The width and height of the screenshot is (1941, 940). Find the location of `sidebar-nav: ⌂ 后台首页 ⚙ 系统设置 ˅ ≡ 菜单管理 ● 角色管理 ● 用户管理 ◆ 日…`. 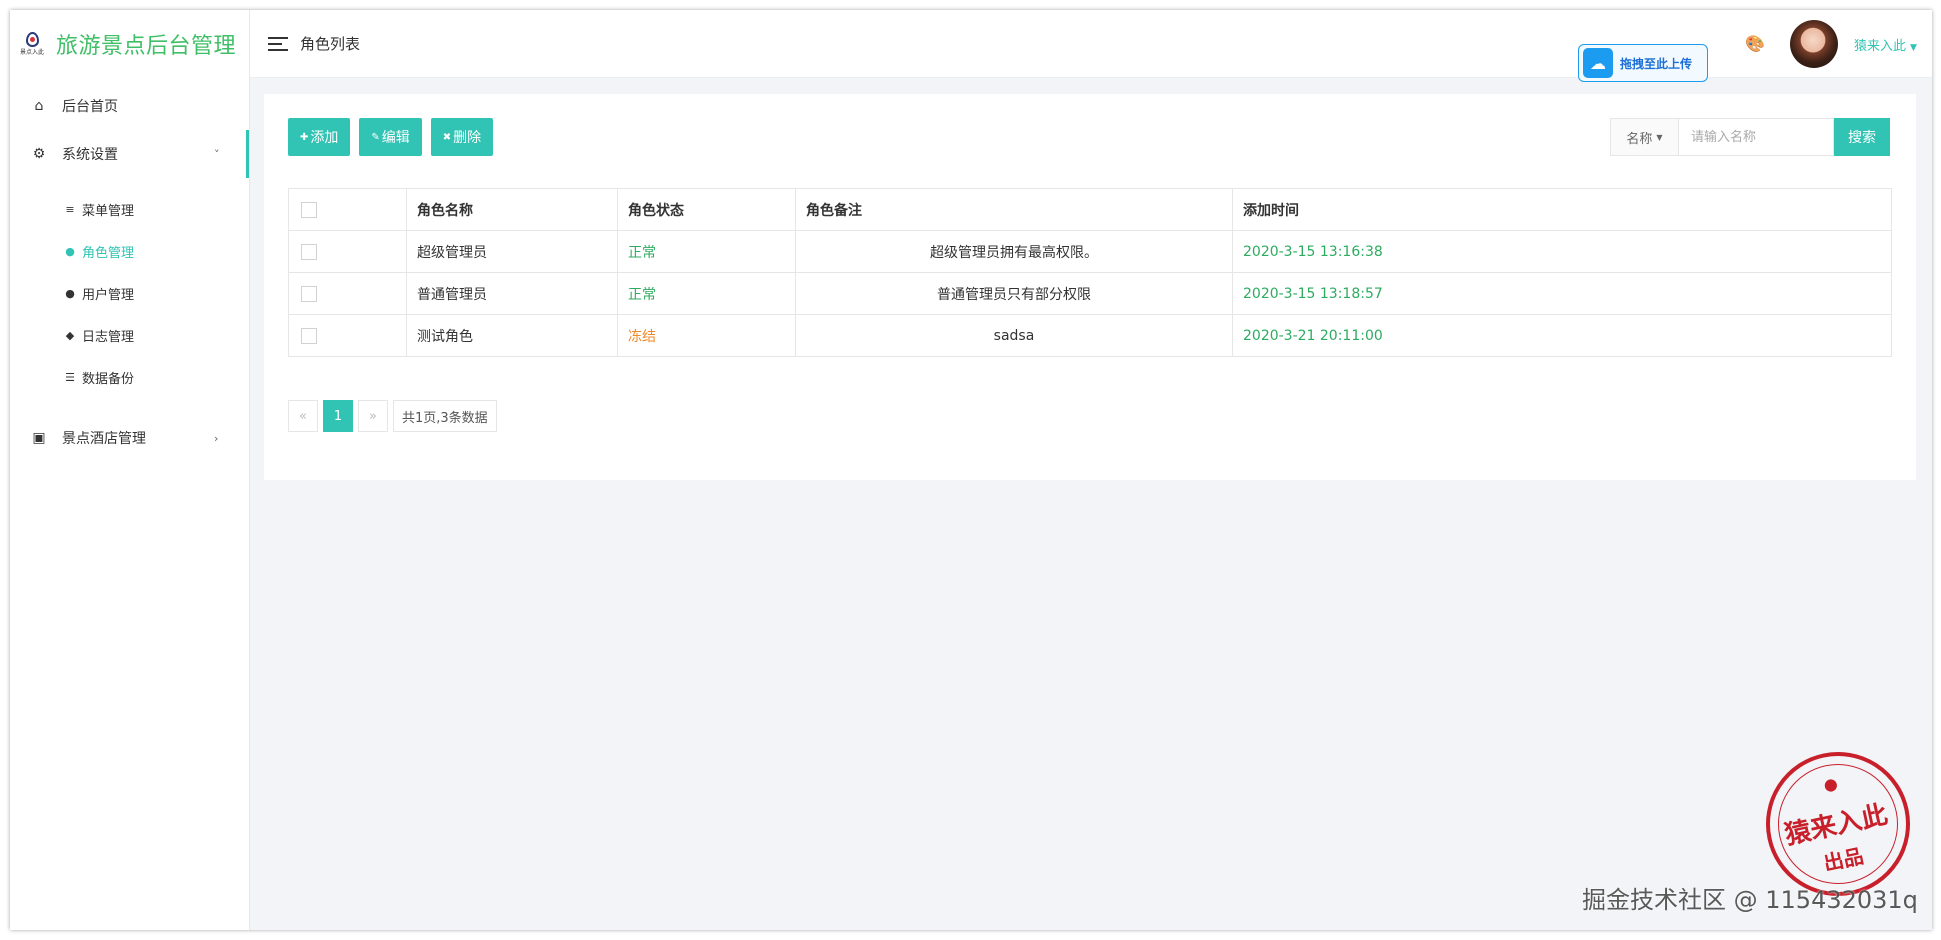

sidebar-nav: ⌂ 后台首页 ⚙ 系统设置 ˅ ≡ 菜单管理 ● 角色管理 ● 用户管理 ◆ 日… is located at coordinates (129, 272).